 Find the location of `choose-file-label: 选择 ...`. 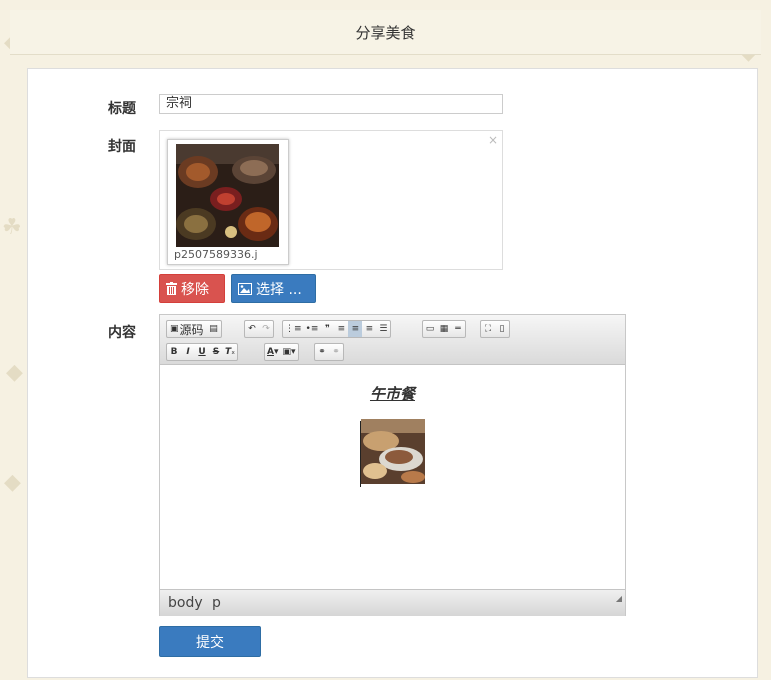

choose-file-label: 选择 ... is located at coordinates (279, 289).